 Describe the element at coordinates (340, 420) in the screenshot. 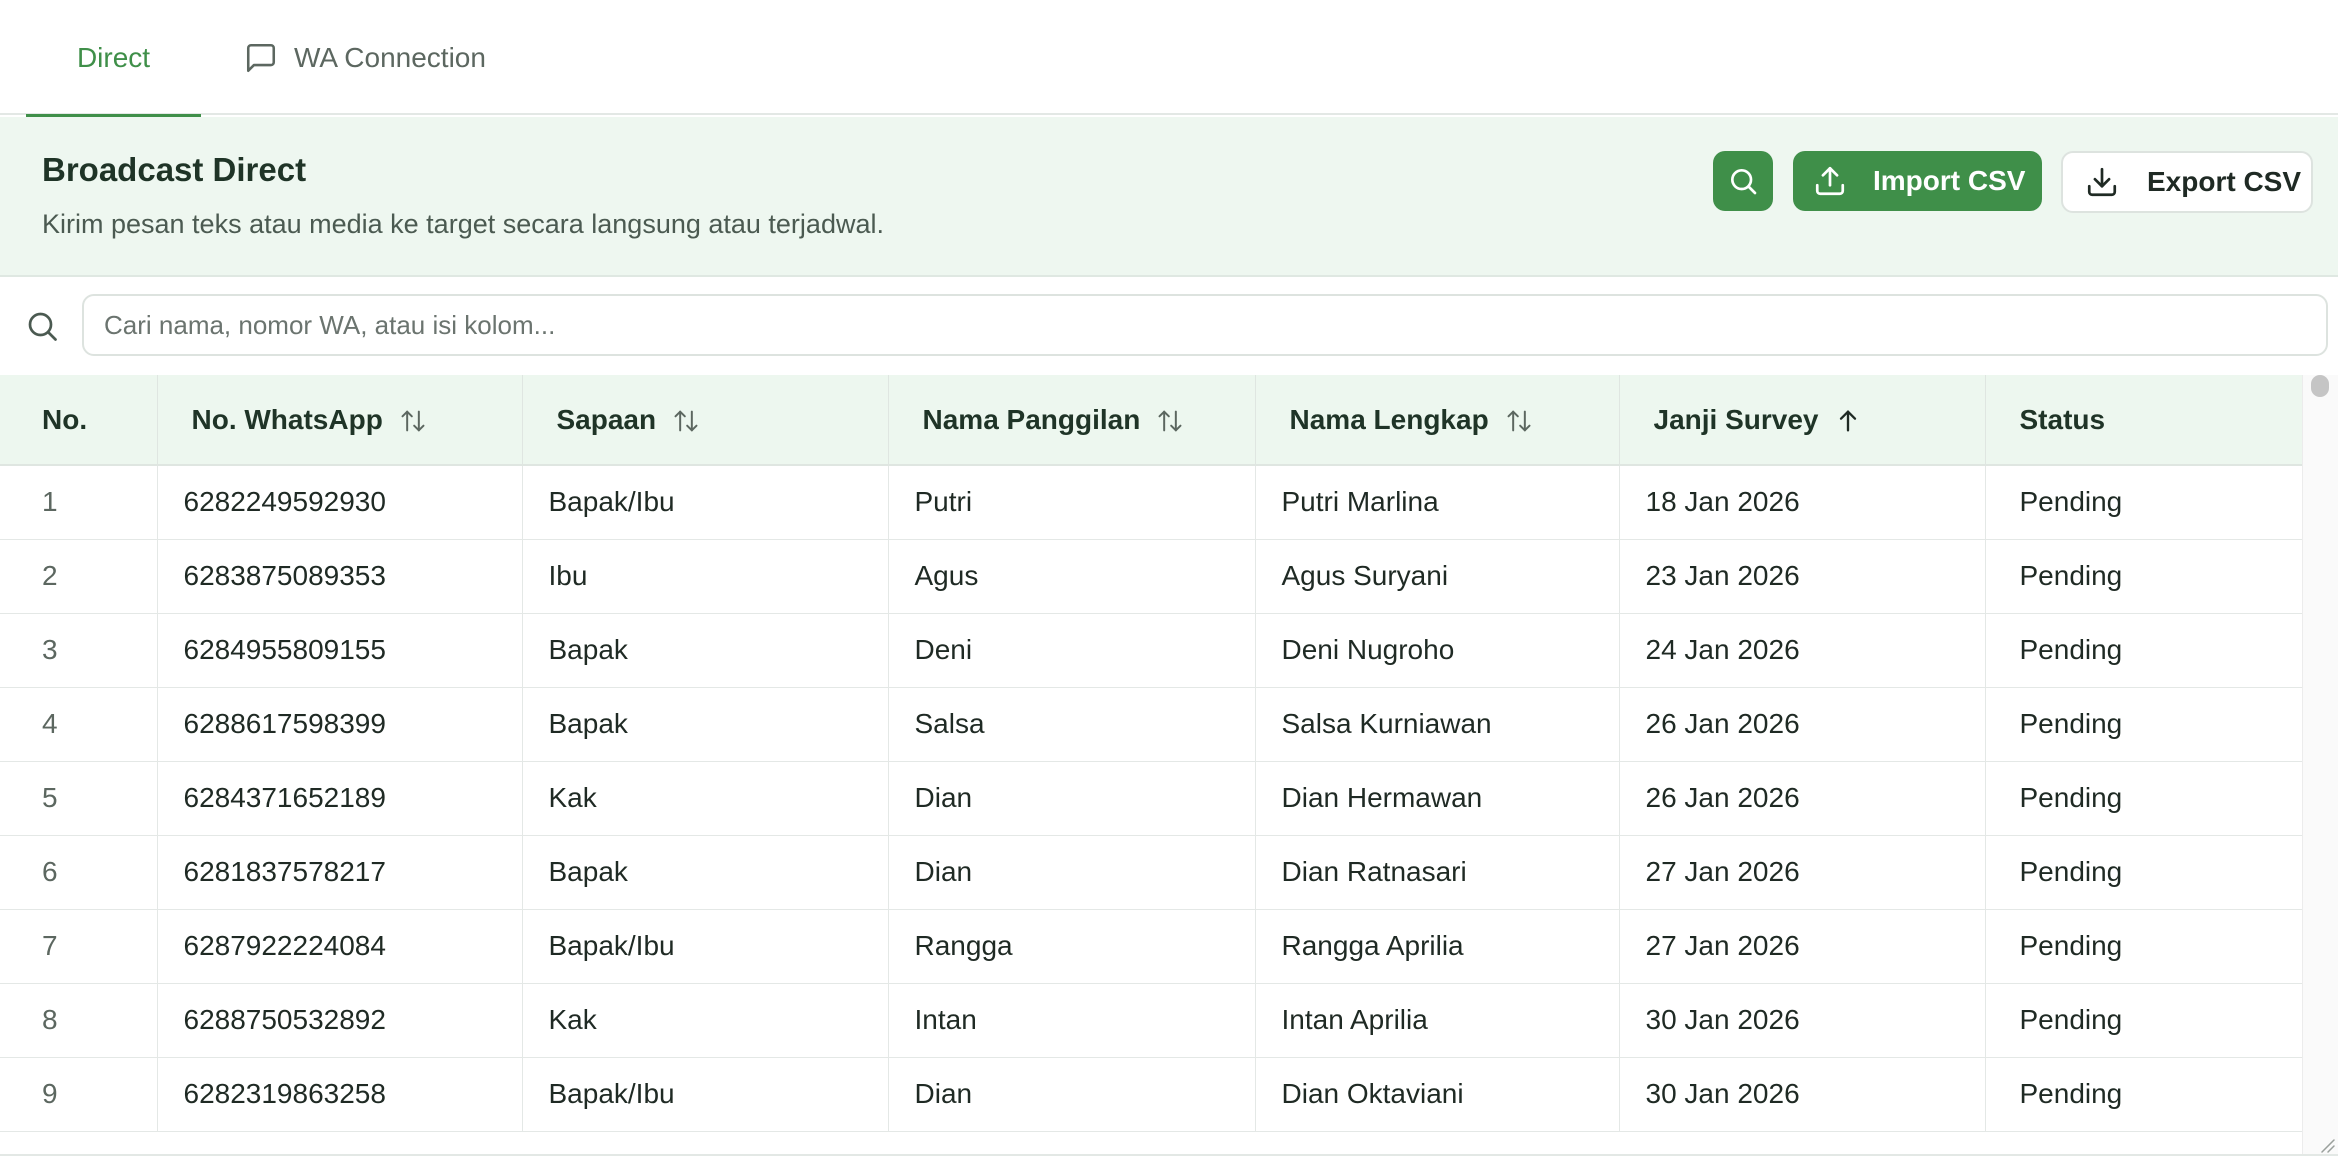

I see `column-header-whatsapp: No. WhatsApp` at that location.